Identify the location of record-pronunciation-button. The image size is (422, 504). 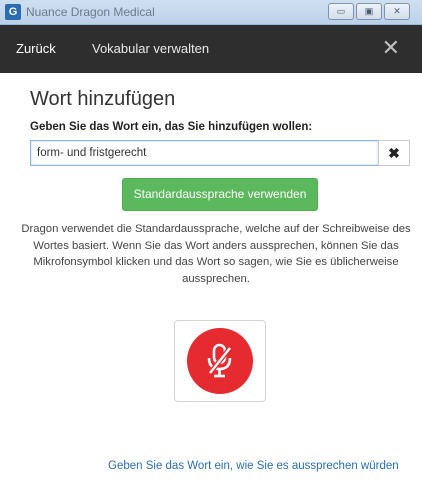
(220, 361).